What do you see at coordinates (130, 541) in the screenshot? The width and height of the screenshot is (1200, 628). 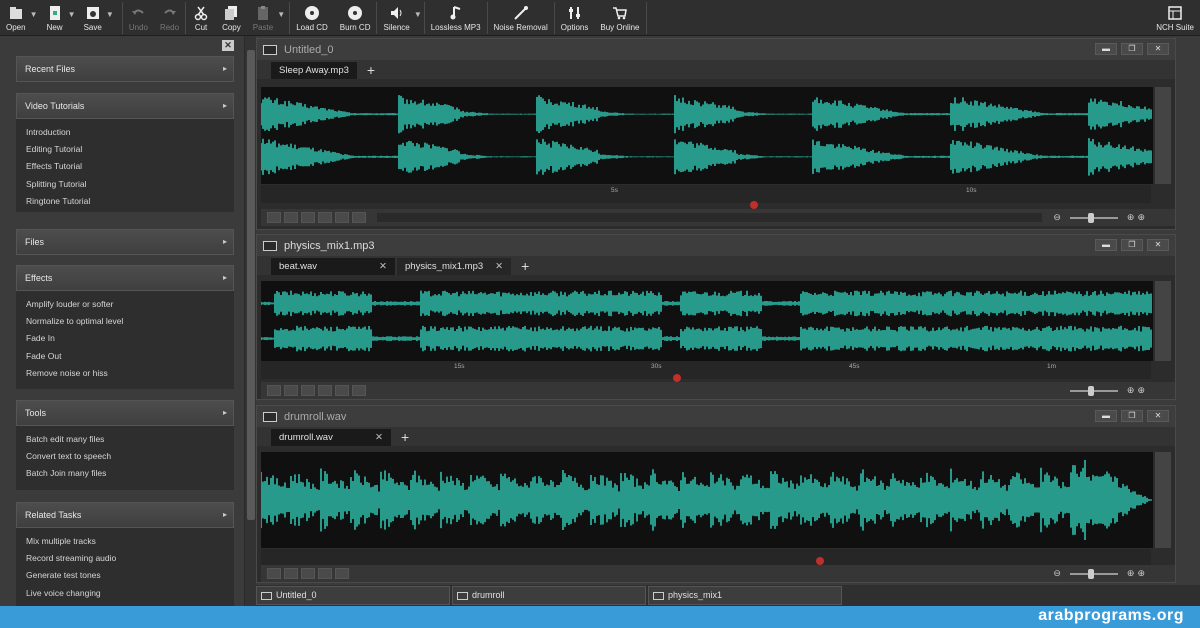 I see `link-mix-tracks: Mix multiple tracks` at bounding box center [130, 541].